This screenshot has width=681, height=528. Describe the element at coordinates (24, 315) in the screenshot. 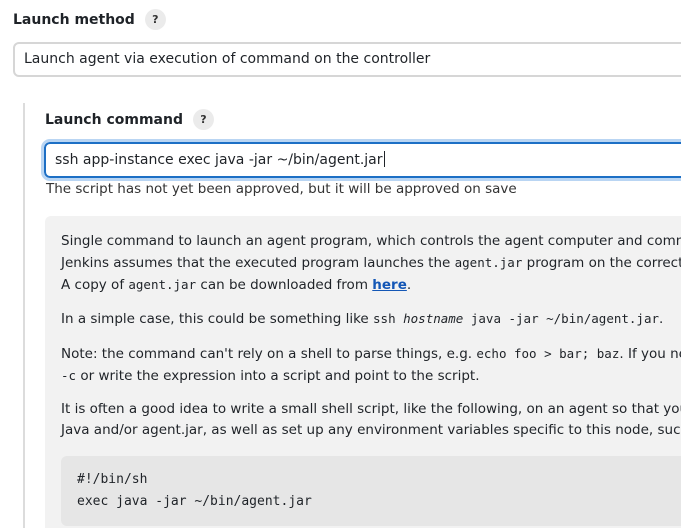

I see `nested-section-rule` at that location.